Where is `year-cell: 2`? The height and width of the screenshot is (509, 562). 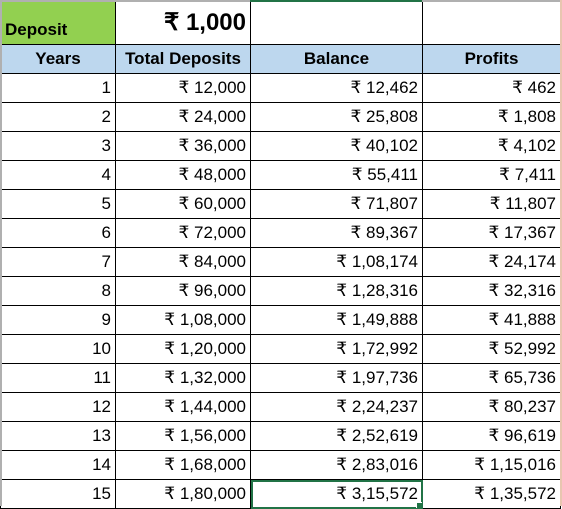 year-cell: 2 is located at coordinates (58, 117).